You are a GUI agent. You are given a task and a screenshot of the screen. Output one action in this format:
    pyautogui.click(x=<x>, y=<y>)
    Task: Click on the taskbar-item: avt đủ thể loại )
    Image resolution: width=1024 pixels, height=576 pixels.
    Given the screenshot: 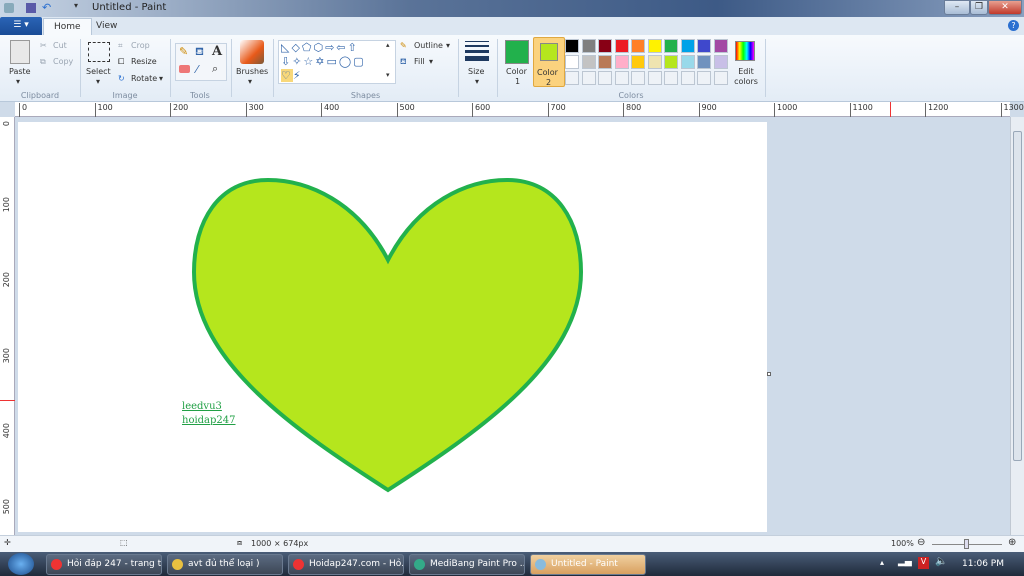 What is the action you would take?
    pyautogui.click(x=225, y=564)
    